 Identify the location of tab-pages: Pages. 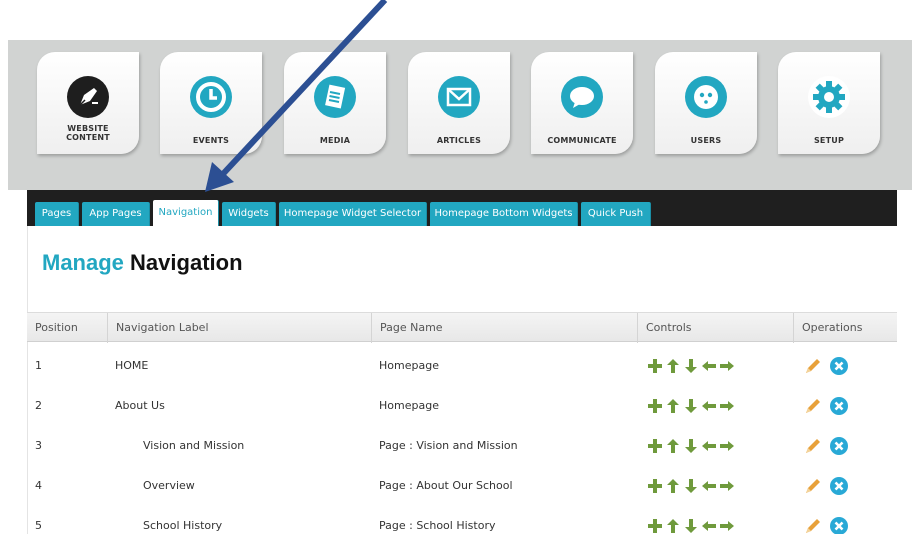
(57, 214).